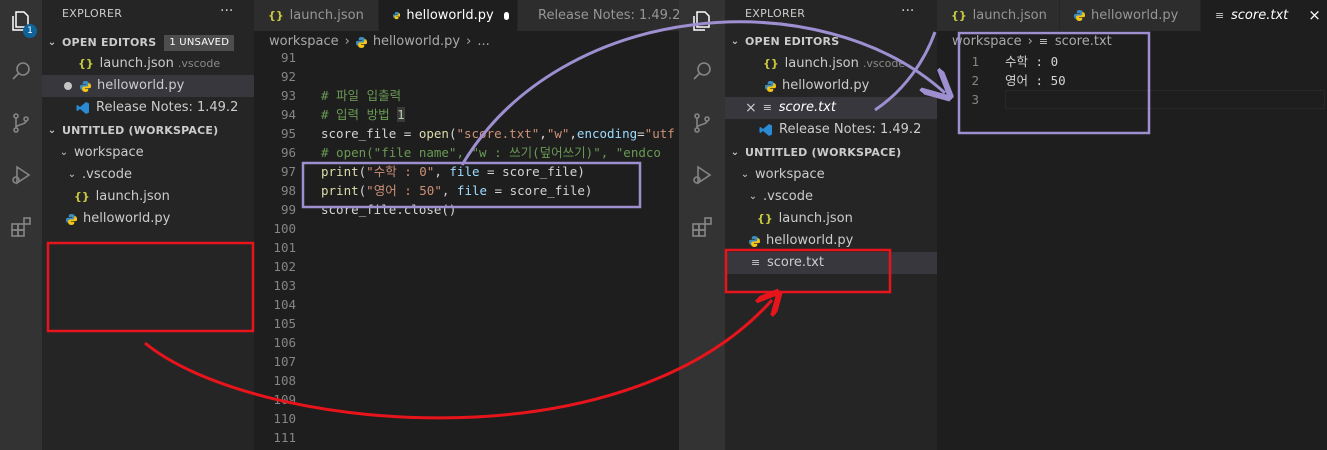 Image resolution: width=1327 pixels, height=450 pixels. Describe the element at coordinates (598, 15) in the screenshot. I see `tab-release-notes: Release Notes: 1.49.2` at that location.